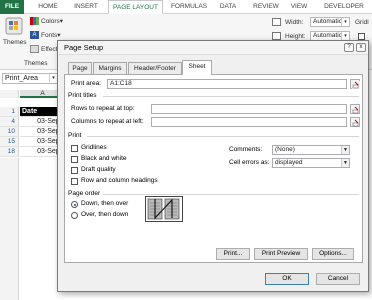  Describe the element at coordinates (9, 142) in the screenshot. I see `row-header: 15` at that location.